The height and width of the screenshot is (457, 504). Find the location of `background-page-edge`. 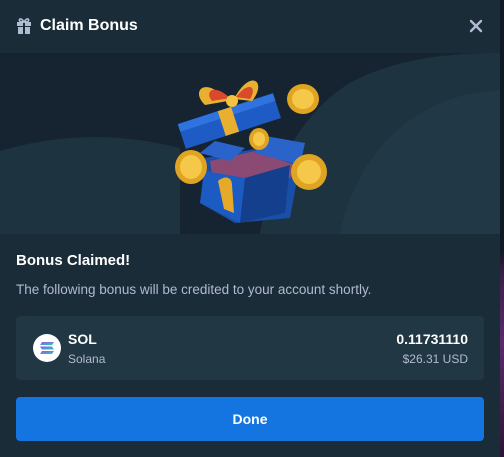

background-page-edge is located at coordinates (502, 228).